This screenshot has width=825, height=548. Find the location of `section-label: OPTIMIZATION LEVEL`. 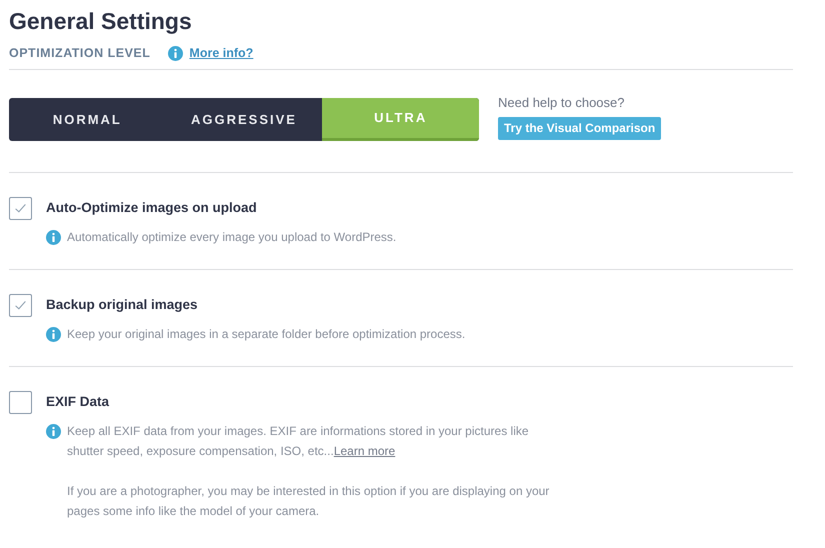

section-label: OPTIMIZATION LEVEL is located at coordinates (79, 53).